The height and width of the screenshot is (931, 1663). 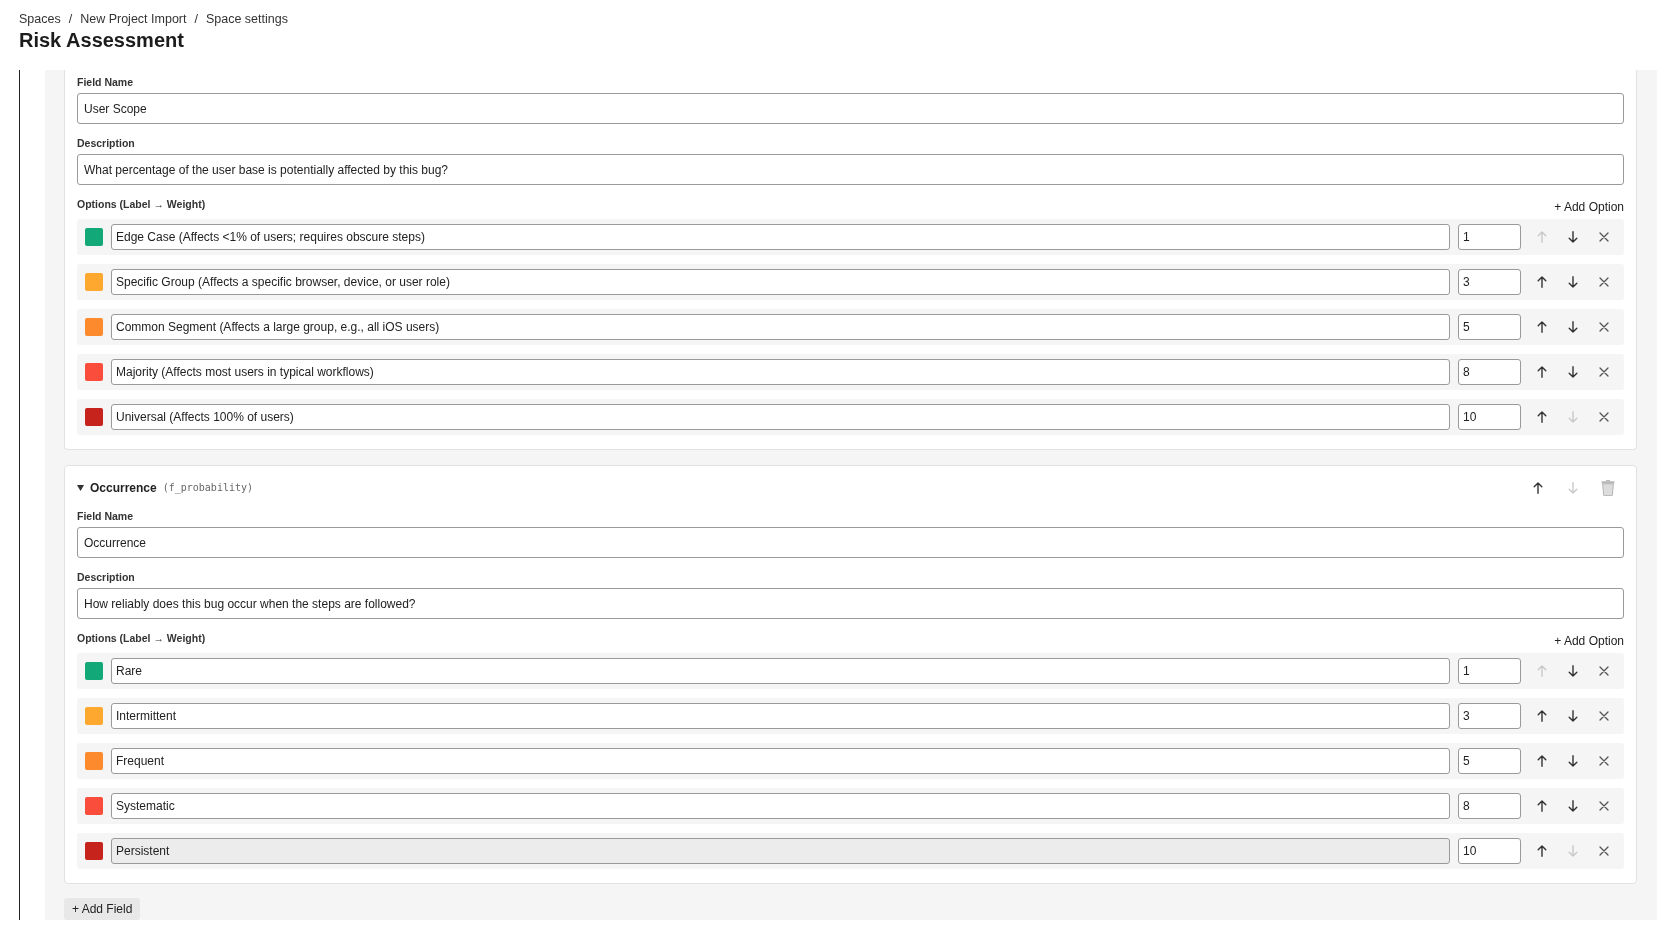 What do you see at coordinates (850, 108) in the screenshot?
I see `field-name-input: User Scope` at bounding box center [850, 108].